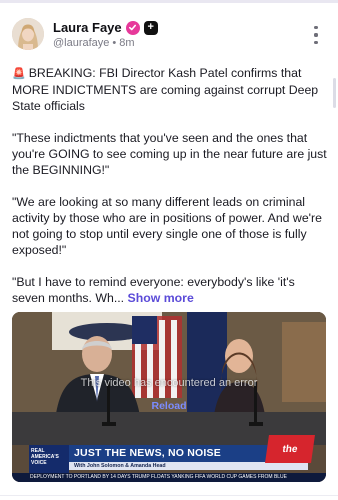  I want to click on post-divider, so click(169, 495).